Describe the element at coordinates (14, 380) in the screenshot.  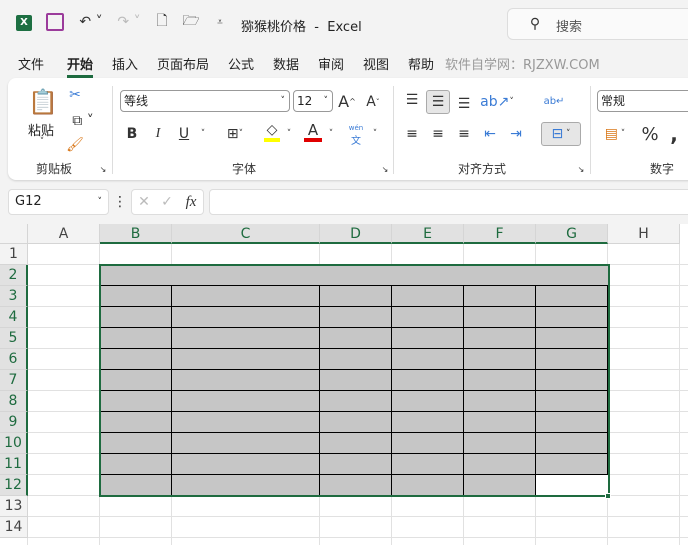
I see `row-header-7: 7` at that location.